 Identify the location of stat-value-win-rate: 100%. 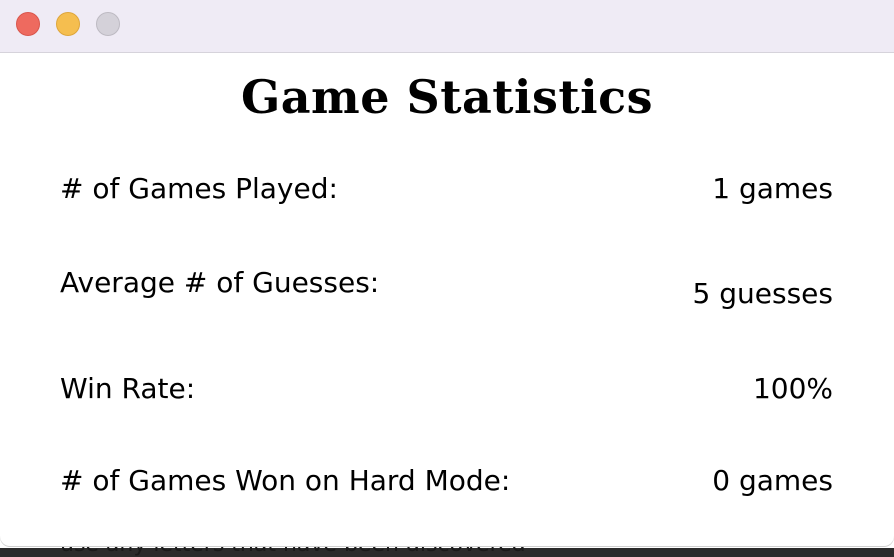
(792, 388).